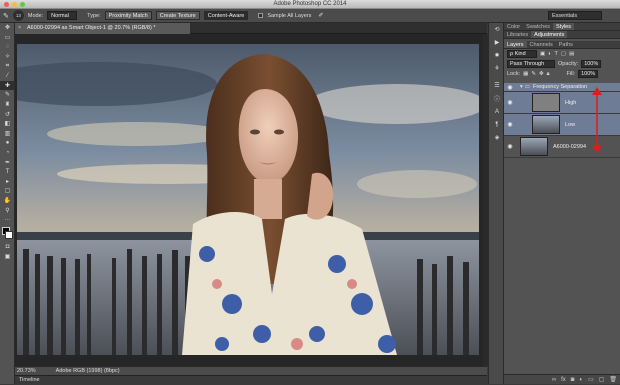 The height and width of the screenshot is (385, 620). What do you see at coordinates (62, 15) in the screenshot?
I see `mode-select: Normal` at bounding box center [62, 15].